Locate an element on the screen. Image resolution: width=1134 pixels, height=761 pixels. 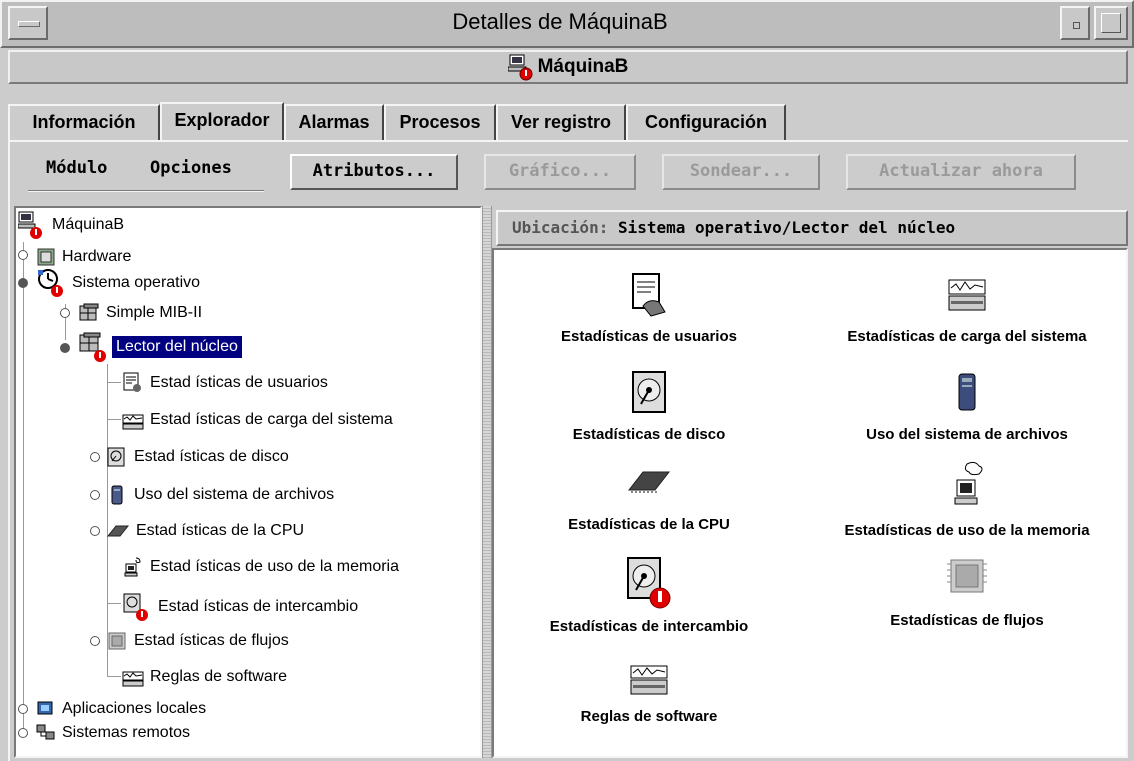
icon-label: Estadísticas de la CPU is located at coordinates (649, 524).